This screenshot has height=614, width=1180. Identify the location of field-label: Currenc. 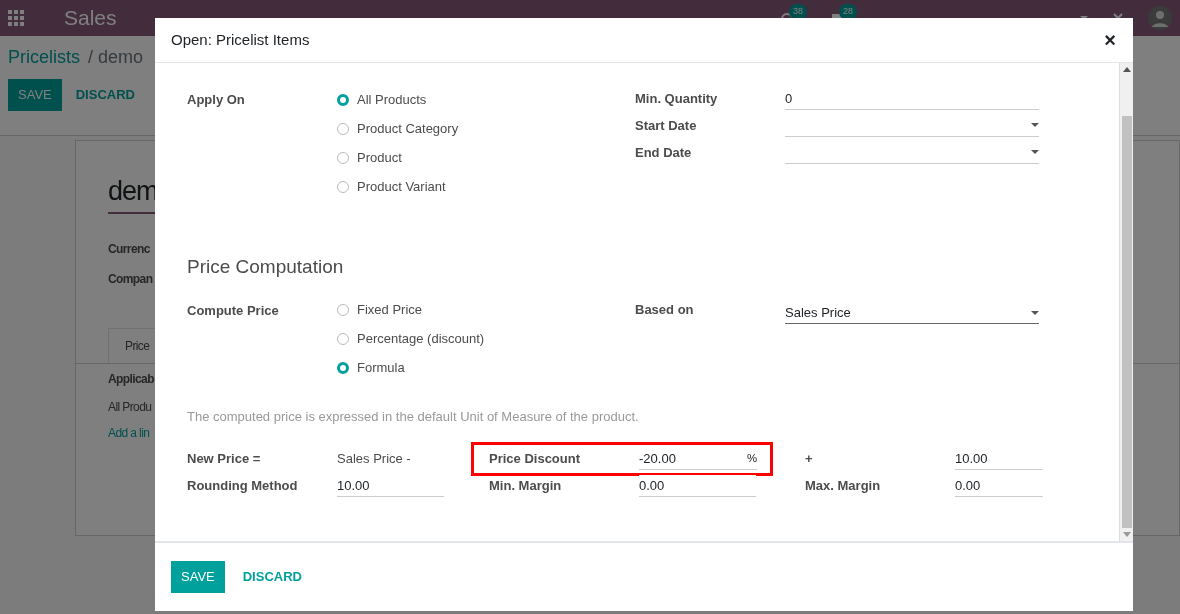
(129, 249).